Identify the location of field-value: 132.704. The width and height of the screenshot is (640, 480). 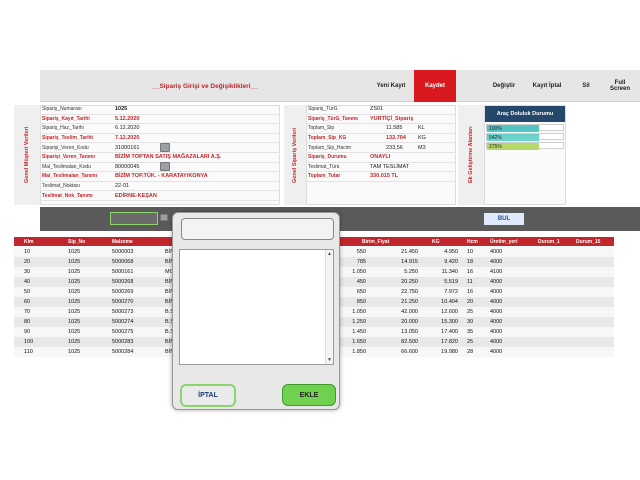
(396, 138).